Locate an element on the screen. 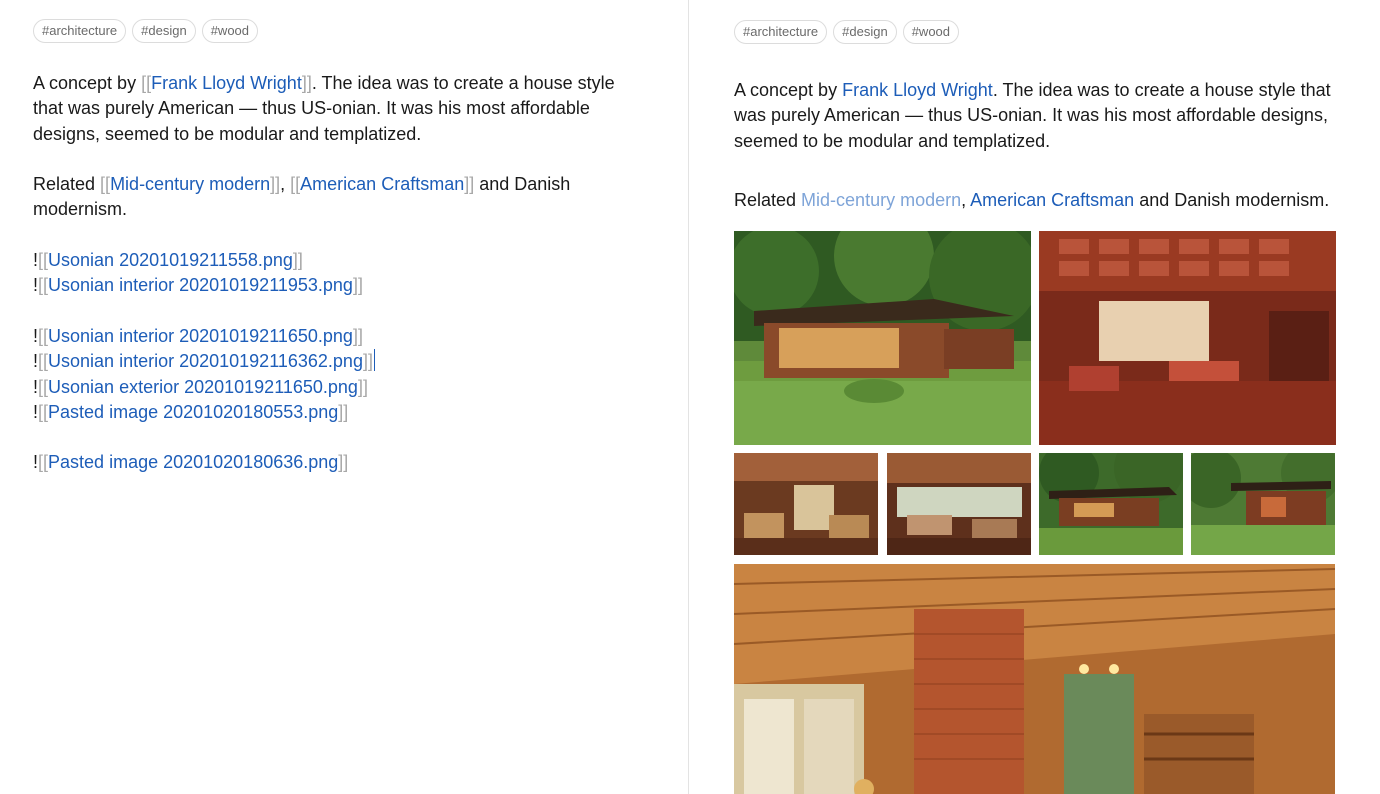  embed-line: ![[Usonian interior 20201019211650.png]] is located at coordinates (198, 335).